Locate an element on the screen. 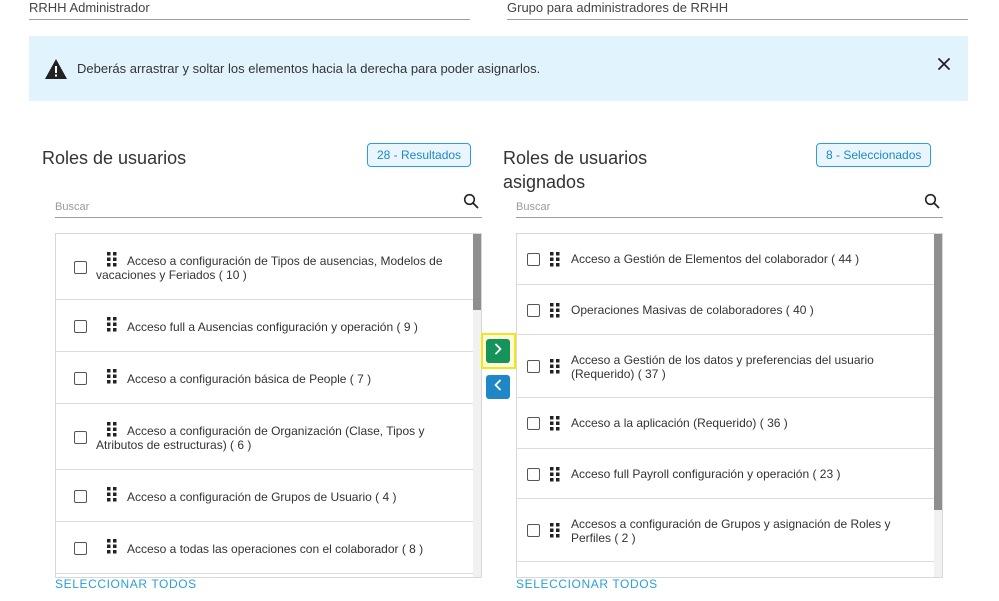 This screenshot has height=601, width=999. chevron-left-icon is located at coordinates (498, 387).